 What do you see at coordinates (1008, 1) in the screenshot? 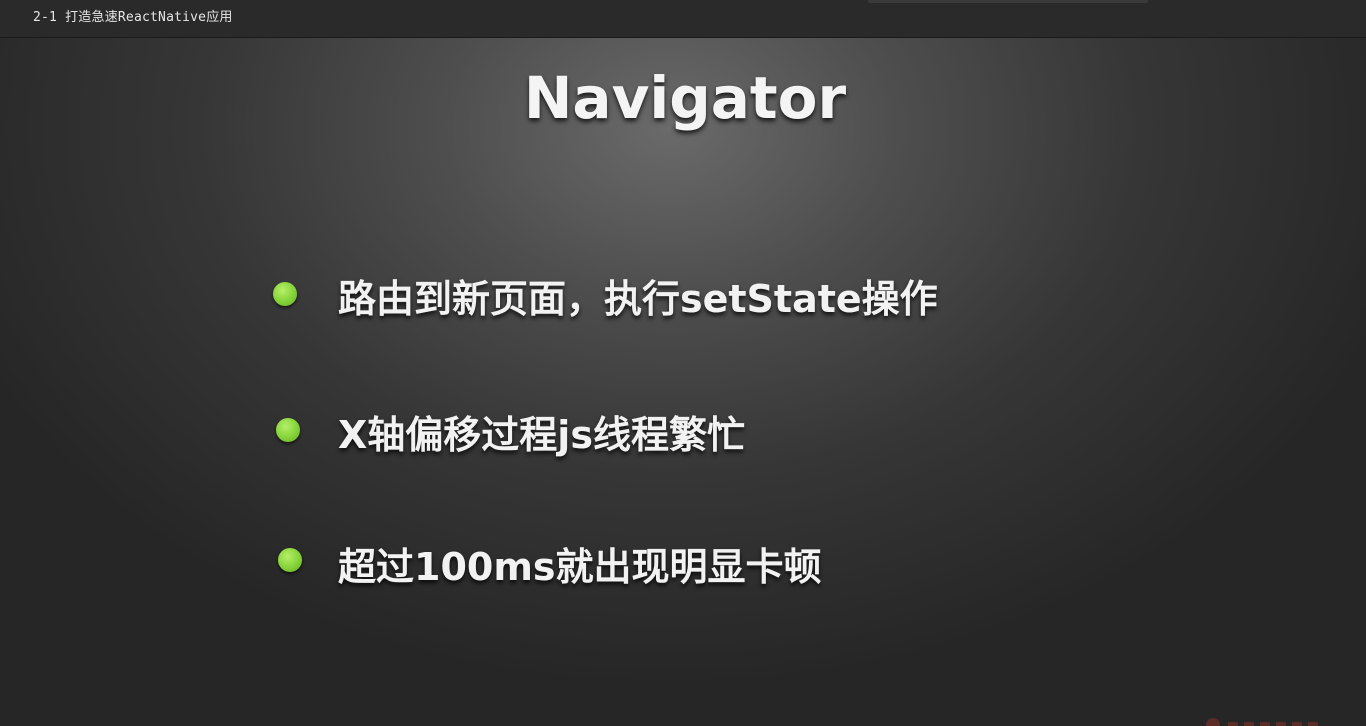
I see `top-edge-bar` at bounding box center [1008, 1].